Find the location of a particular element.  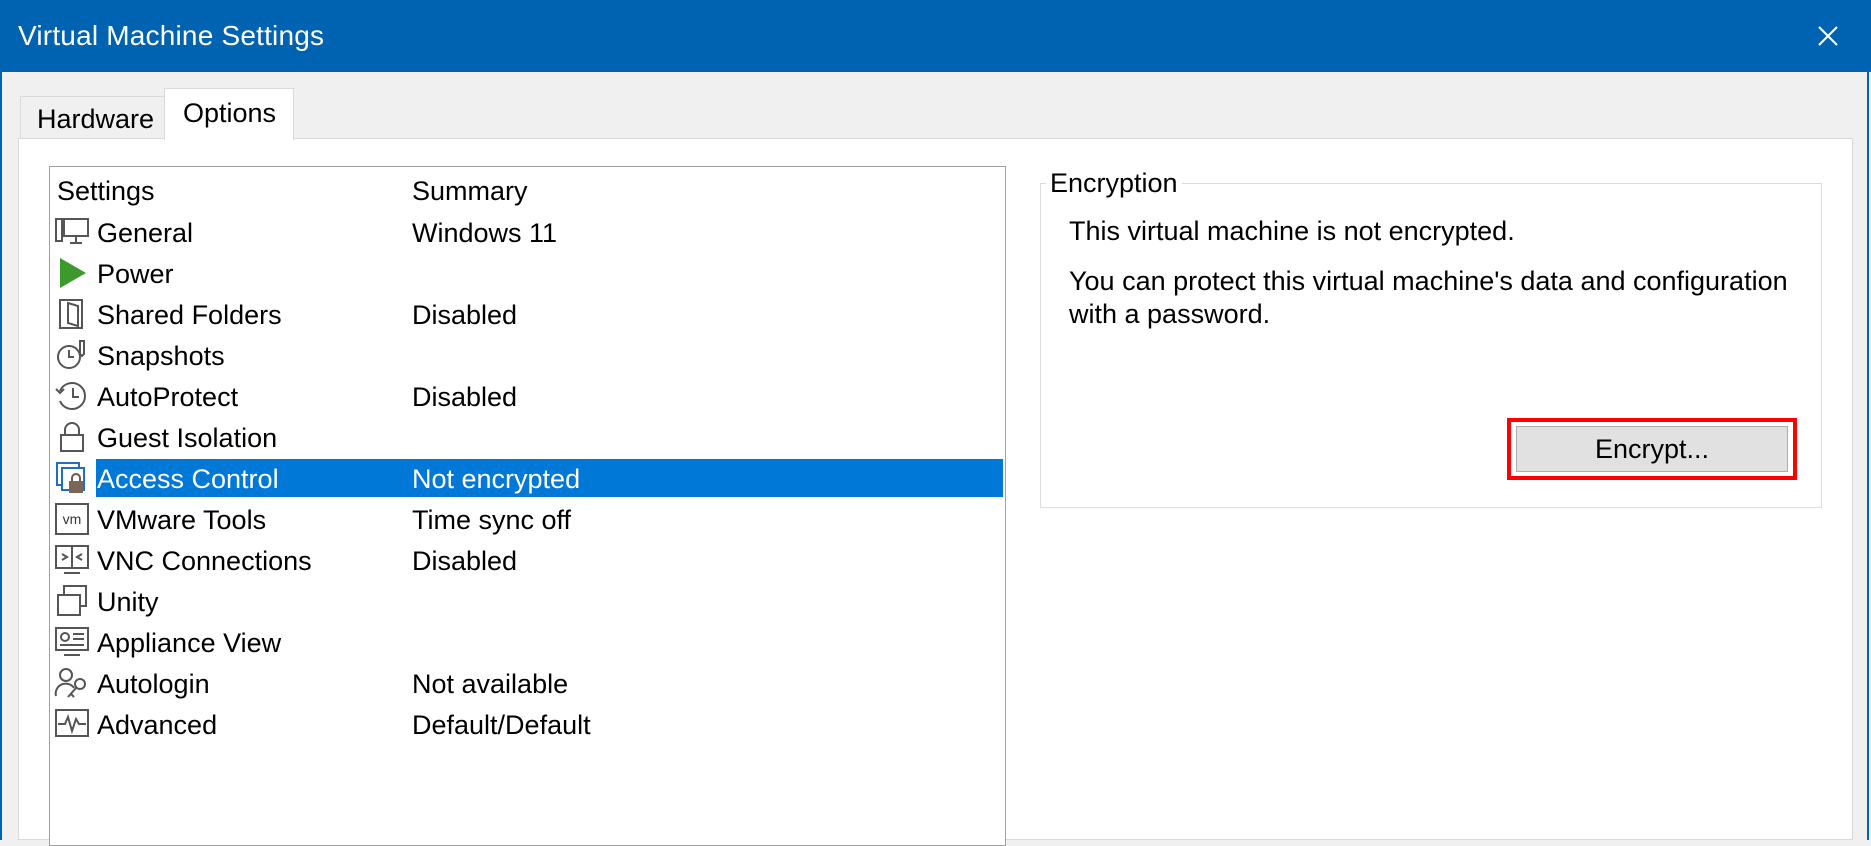

list-item-autoprotect: AutoProtect Disabled is located at coordinates (528, 396).